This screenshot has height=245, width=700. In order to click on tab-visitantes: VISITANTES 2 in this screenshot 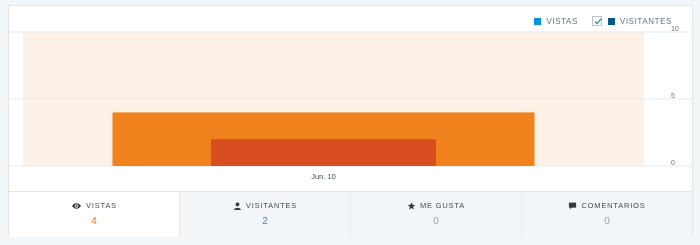, I will do `click(264, 214)`.